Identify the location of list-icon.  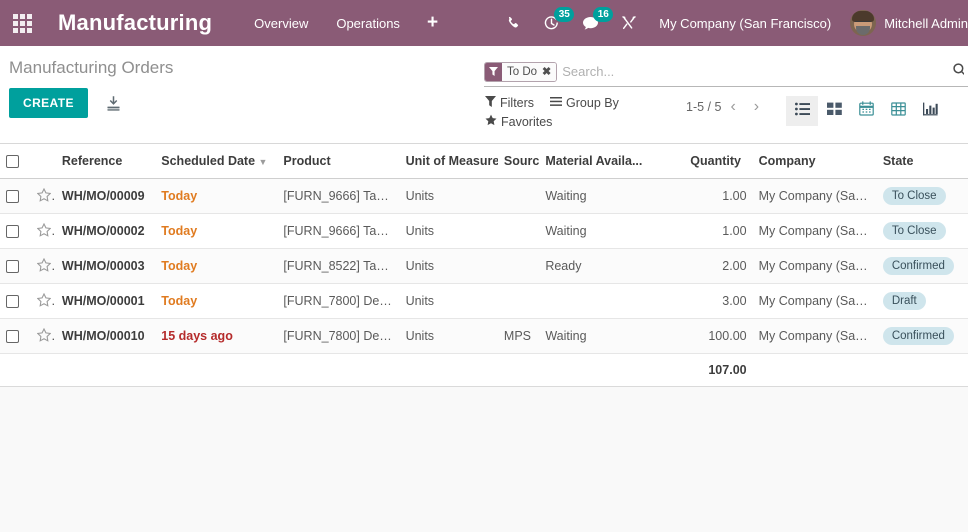
(802, 111).